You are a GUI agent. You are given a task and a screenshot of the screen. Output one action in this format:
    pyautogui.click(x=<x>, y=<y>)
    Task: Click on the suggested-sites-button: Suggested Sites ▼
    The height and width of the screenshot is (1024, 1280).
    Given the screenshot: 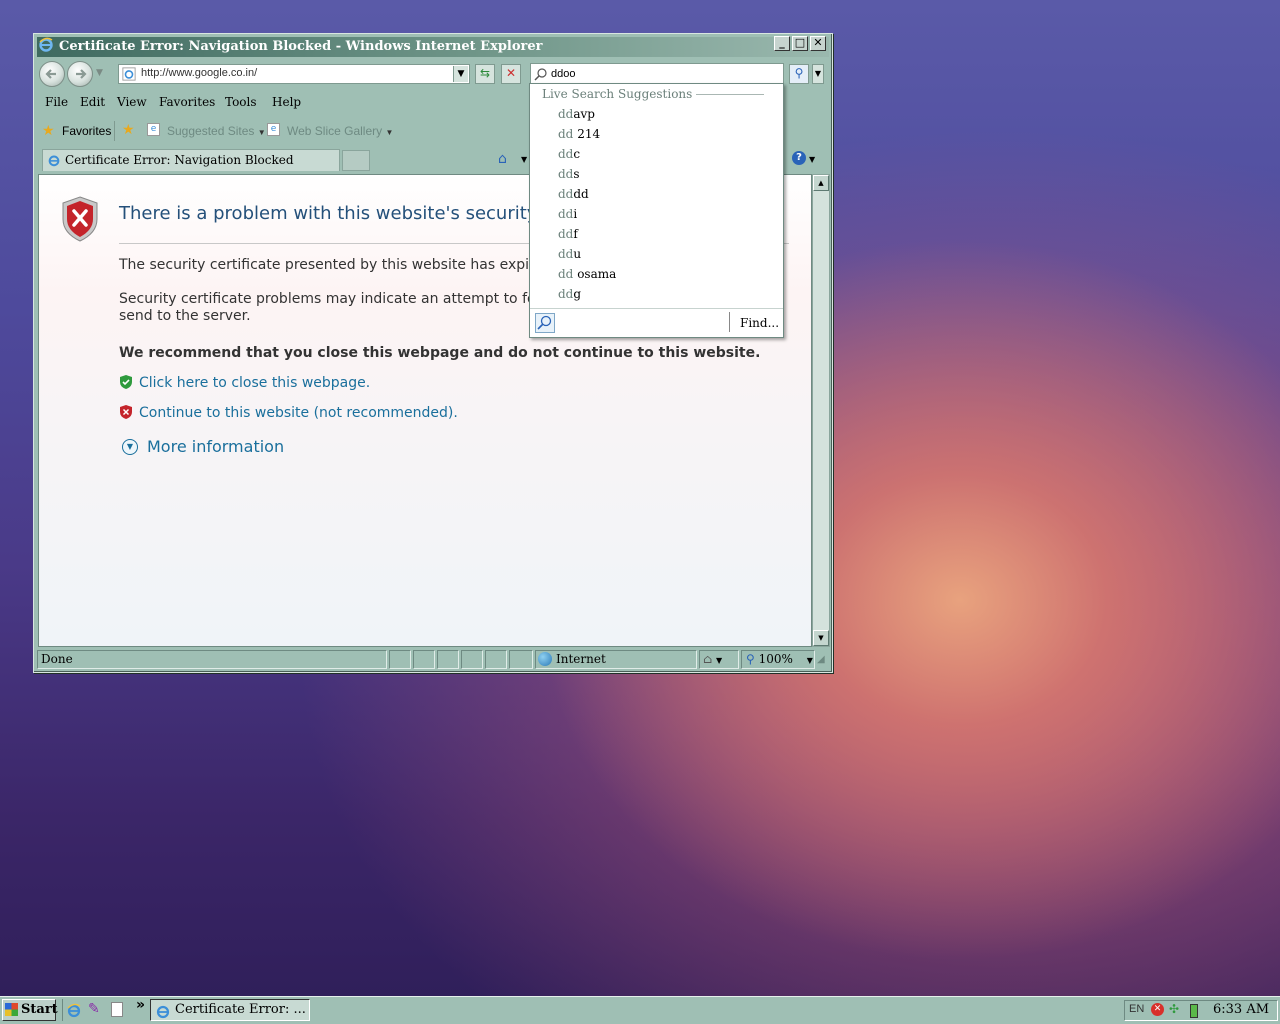 What is the action you would take?
    pyautogui.click(x=216, y=131)
    